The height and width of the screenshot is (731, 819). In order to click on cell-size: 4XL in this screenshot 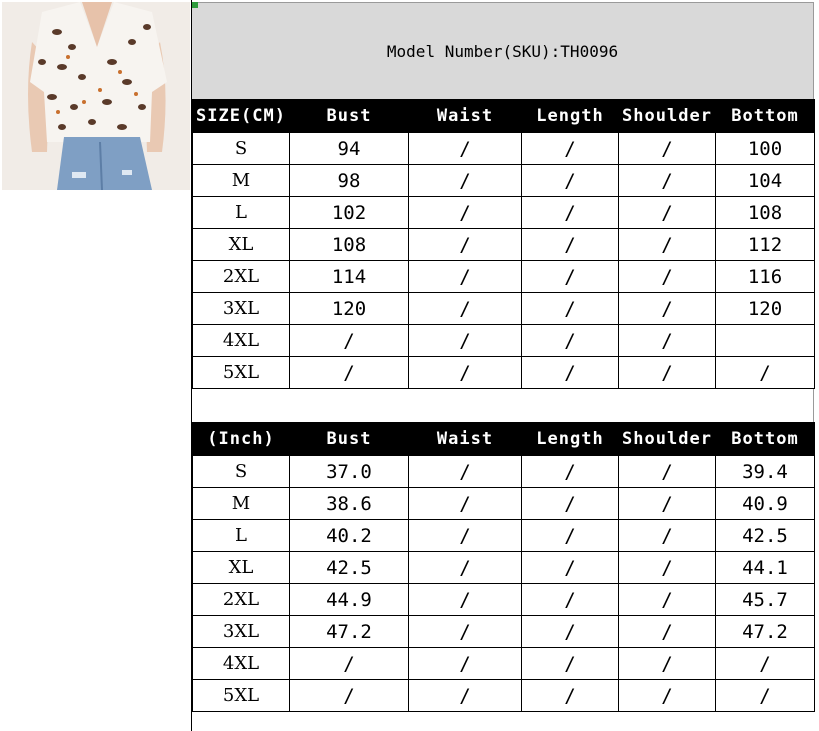, I will do `click(241, 663)`.